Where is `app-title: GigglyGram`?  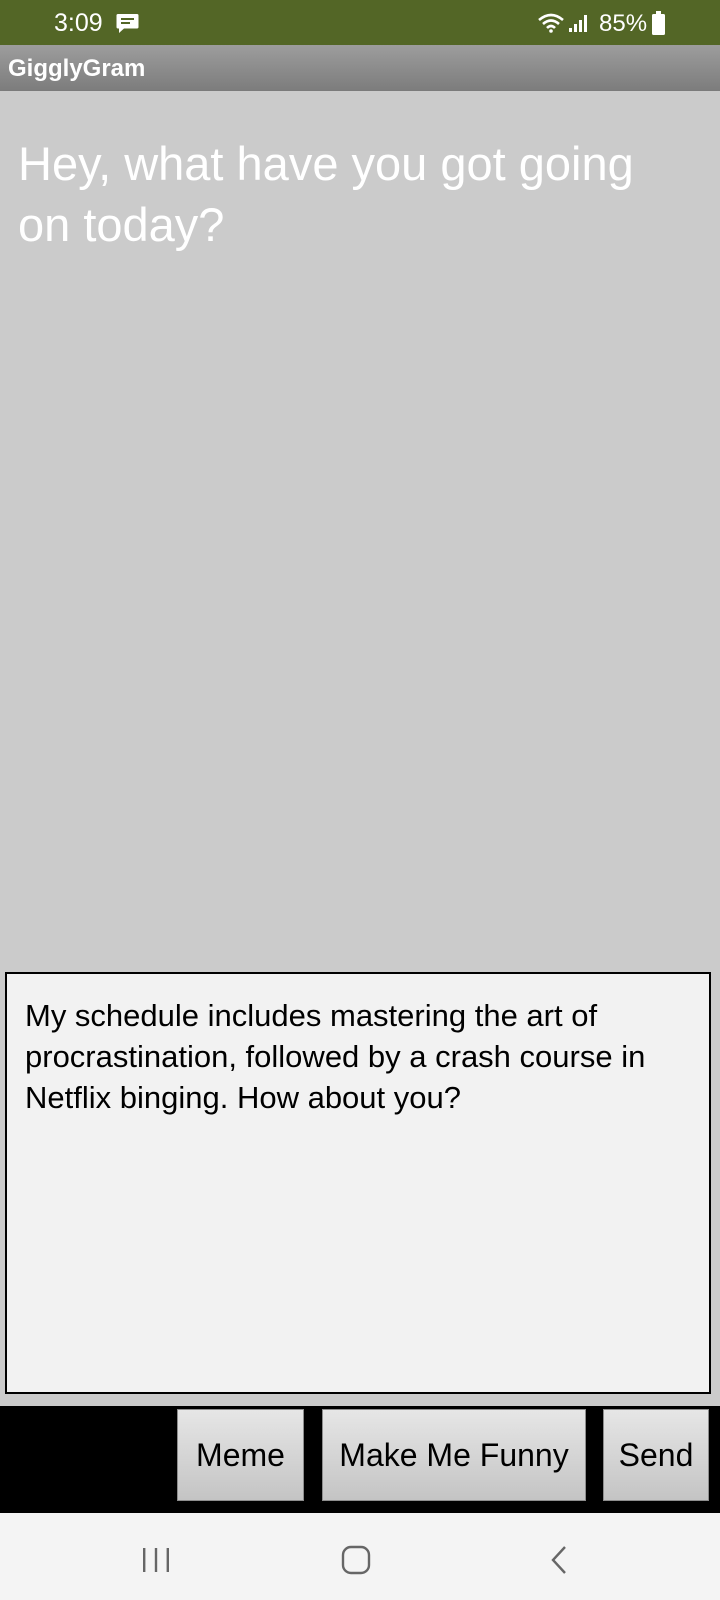 app-title: GigglyGram is located at coordinates (77, 68).